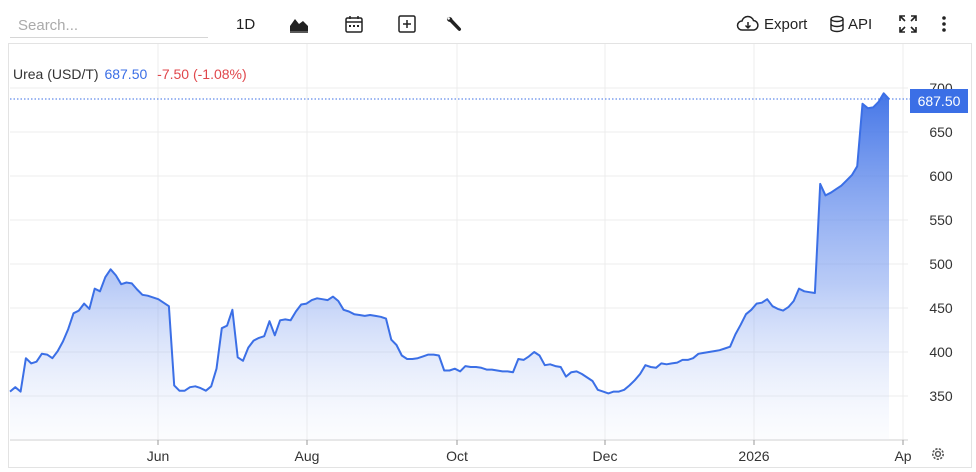 Image resolution: width=976 pixels, height=472 pixels. Describe the element at coordinates (56, 74) in the screenshot. I see `instrument-name: Urea (USD/T)` at that location.